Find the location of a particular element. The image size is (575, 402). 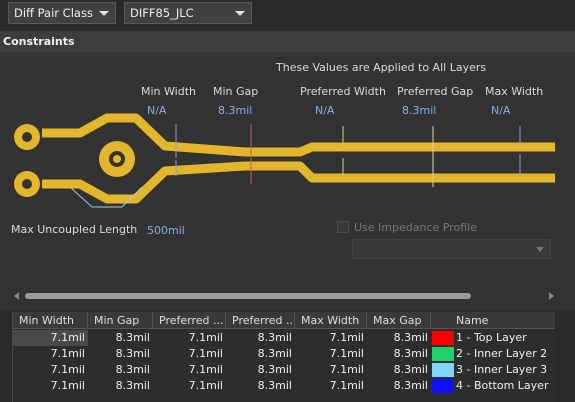

scroll-left-icon is located at coordinates (16, 296).